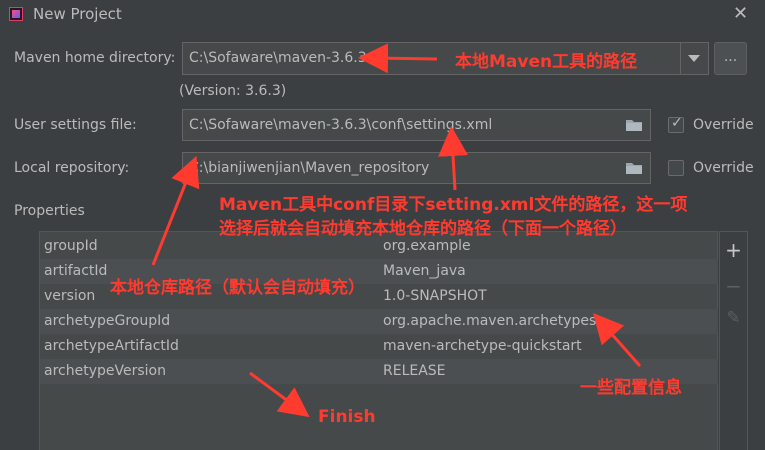  I want to click on annotation-settings-line1: Maven工具中conf目录下setting.xml文件的路径，这一项, so click(453, 205).